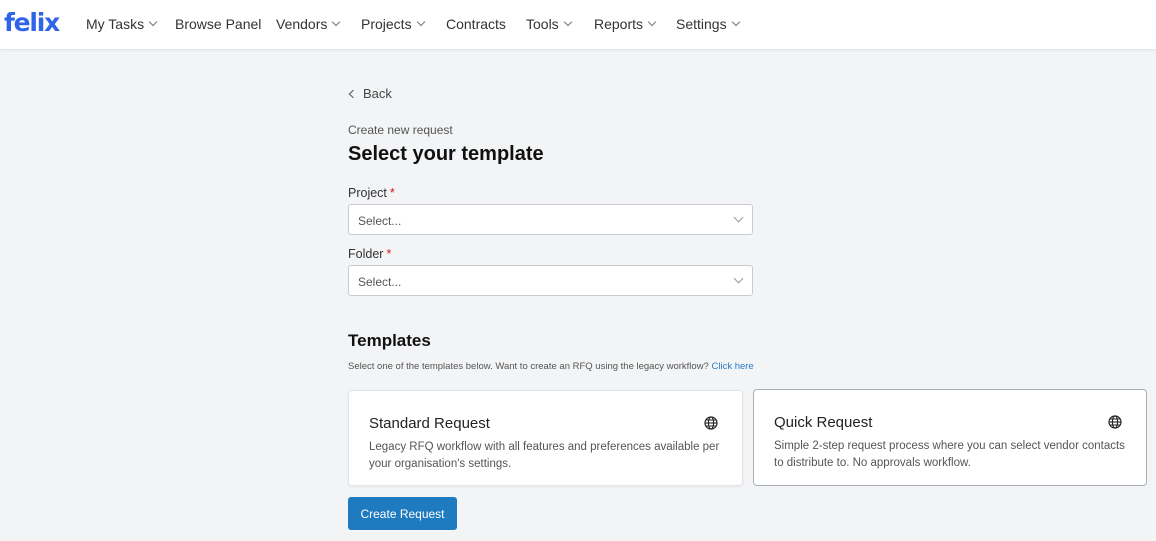 The height and width of the screenshot is (541, 1156). I want to click on nav-browse-panel-label: Browse Panel, so click(218, 24).